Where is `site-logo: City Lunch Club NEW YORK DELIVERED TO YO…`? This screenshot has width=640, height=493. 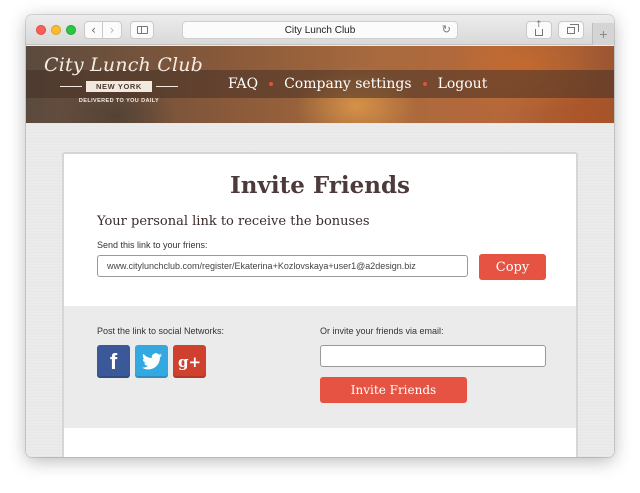 site-logo: City Lunch Club NEW YORK DELIVERED TO YO… is located at coordinates (124, 85).